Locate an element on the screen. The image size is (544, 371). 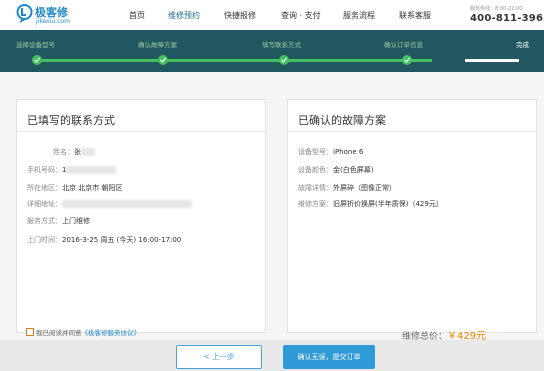
fault-row-detail: 故障详情：外屏碎（图像正常） is located at coordinates (347, 188).